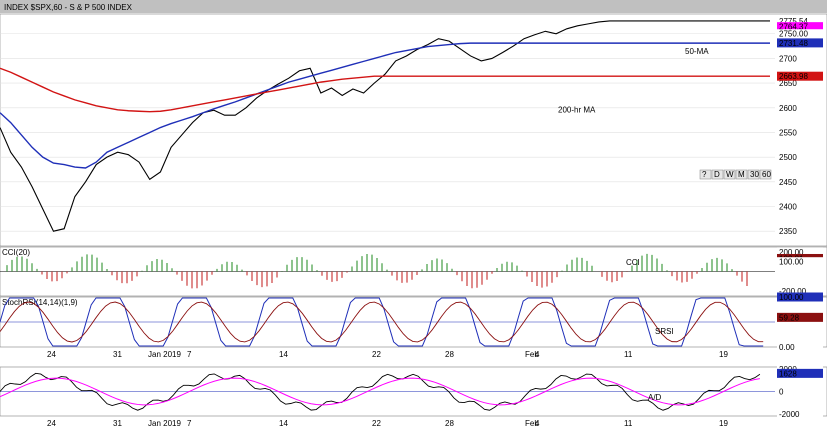 This screenshot has height=431, width=827. Describe the element at coordinates (51, 354) in the screenshot. I see `x-axis-label: 24` at that location.